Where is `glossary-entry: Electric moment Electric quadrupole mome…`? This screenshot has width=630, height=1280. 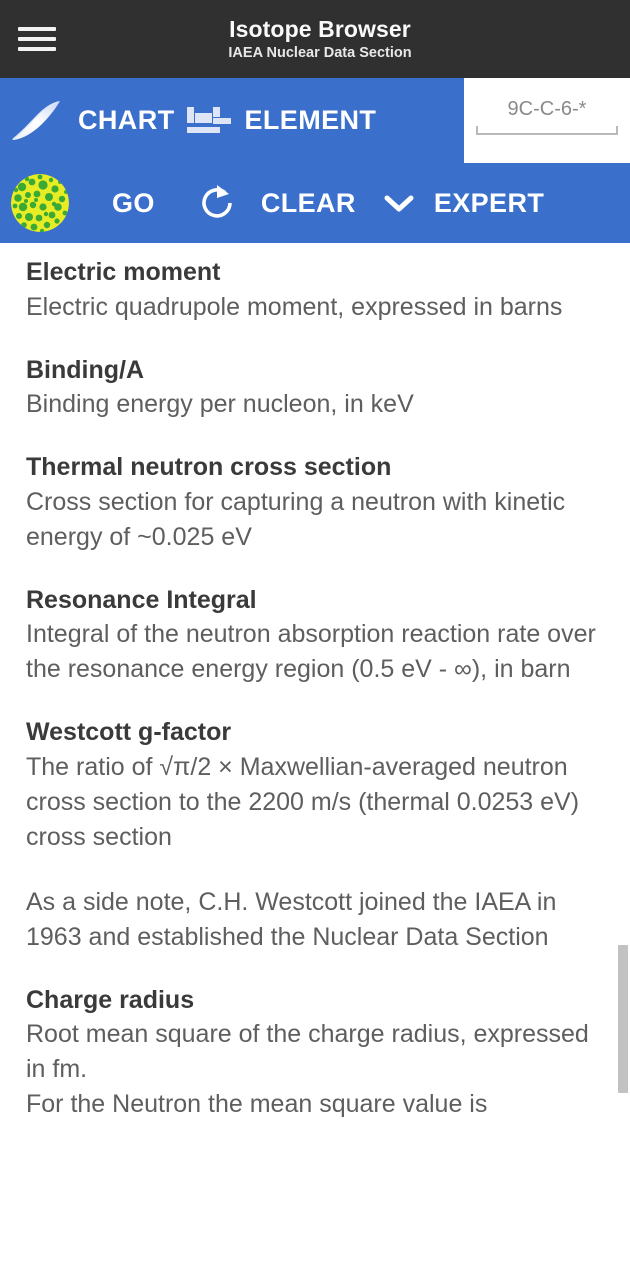
glossary-entry: Electric moment Electric quadrupole mome… is located at coordinates (316, 291).